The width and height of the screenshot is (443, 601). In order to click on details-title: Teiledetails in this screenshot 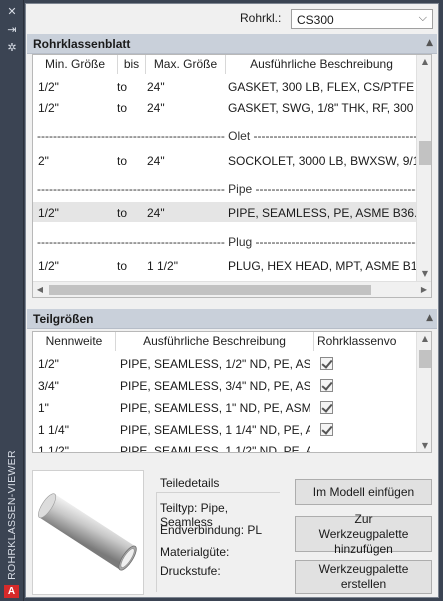, I will do `click(191, 483)`.